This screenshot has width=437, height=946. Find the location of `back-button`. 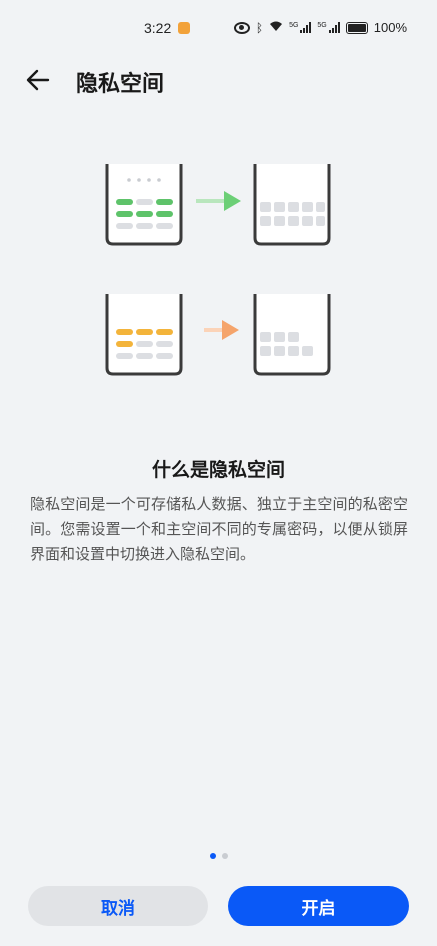

back-button is located at coordinates (42, 80).